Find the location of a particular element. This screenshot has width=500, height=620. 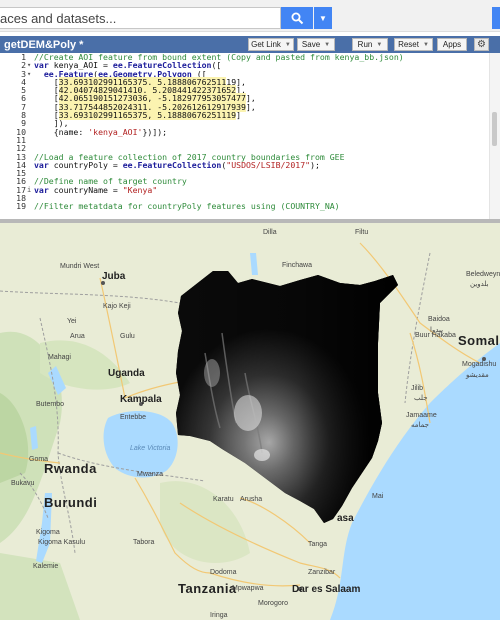

map-place-label: Mogadishu is located at coordinates (479, 364).